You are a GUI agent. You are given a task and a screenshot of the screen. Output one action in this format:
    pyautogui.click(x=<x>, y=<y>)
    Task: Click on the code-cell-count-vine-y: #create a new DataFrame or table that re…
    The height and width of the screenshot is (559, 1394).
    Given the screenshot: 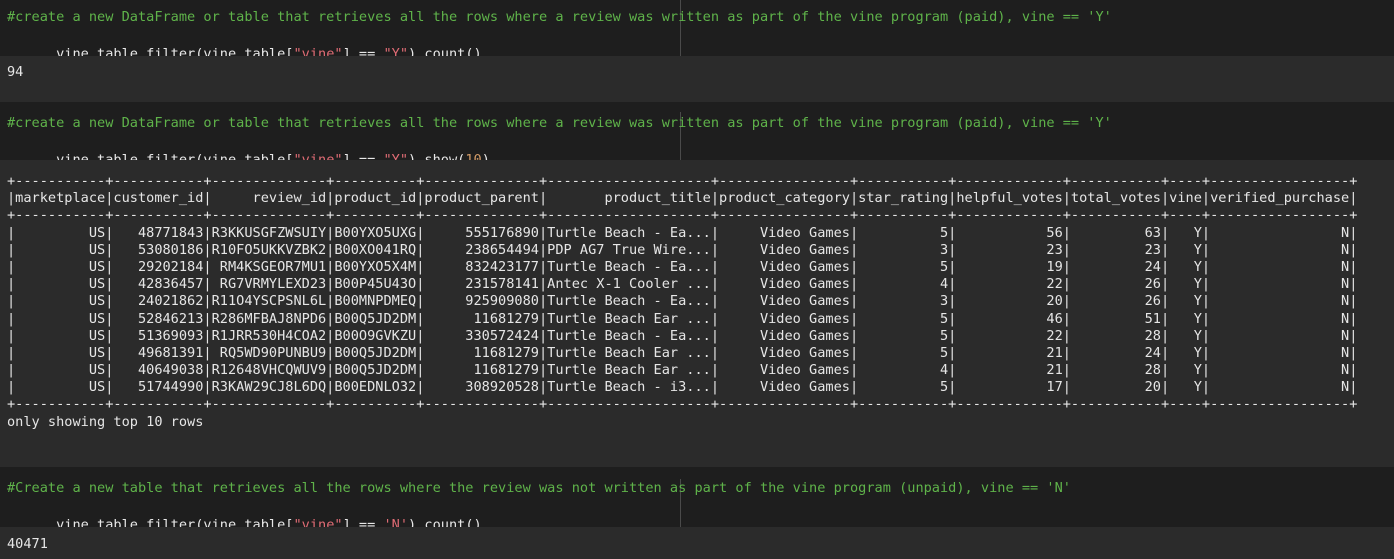 What is the action you would take?
    pyautogui.click(x=697, y=28)
    